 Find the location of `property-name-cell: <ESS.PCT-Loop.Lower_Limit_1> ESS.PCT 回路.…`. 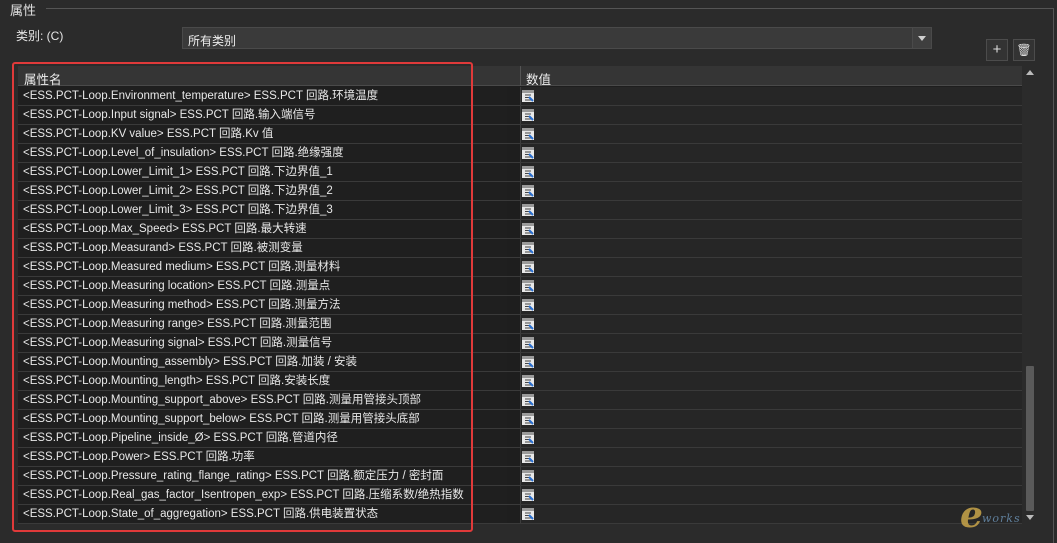

property-name-cell: <ESS.PCT-Loop.Lower_Limit_1> ESS.PCT 回路.… is located at coordinates (262, 172).